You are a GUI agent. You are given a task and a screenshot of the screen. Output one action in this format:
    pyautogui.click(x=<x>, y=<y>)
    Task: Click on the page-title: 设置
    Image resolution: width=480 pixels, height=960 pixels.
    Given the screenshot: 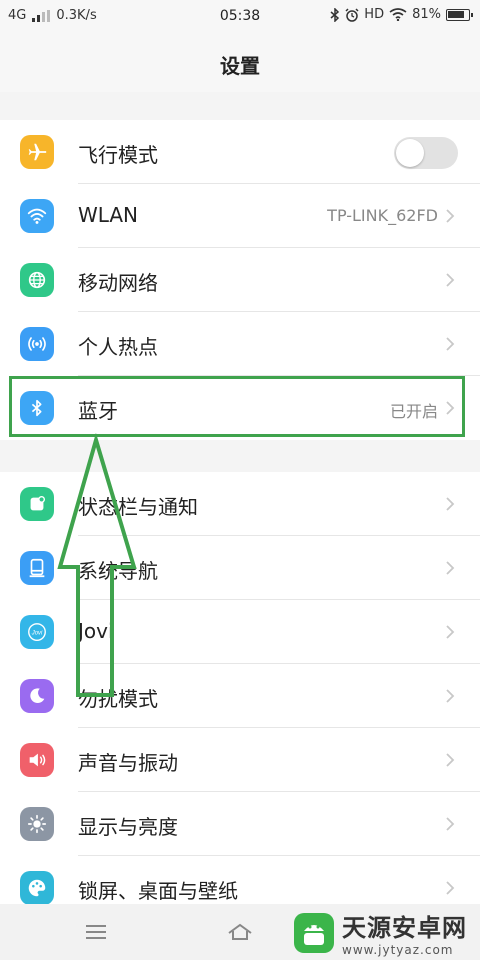 What is the action you would take?
    pyautogui.click(x=240, y=66)
    